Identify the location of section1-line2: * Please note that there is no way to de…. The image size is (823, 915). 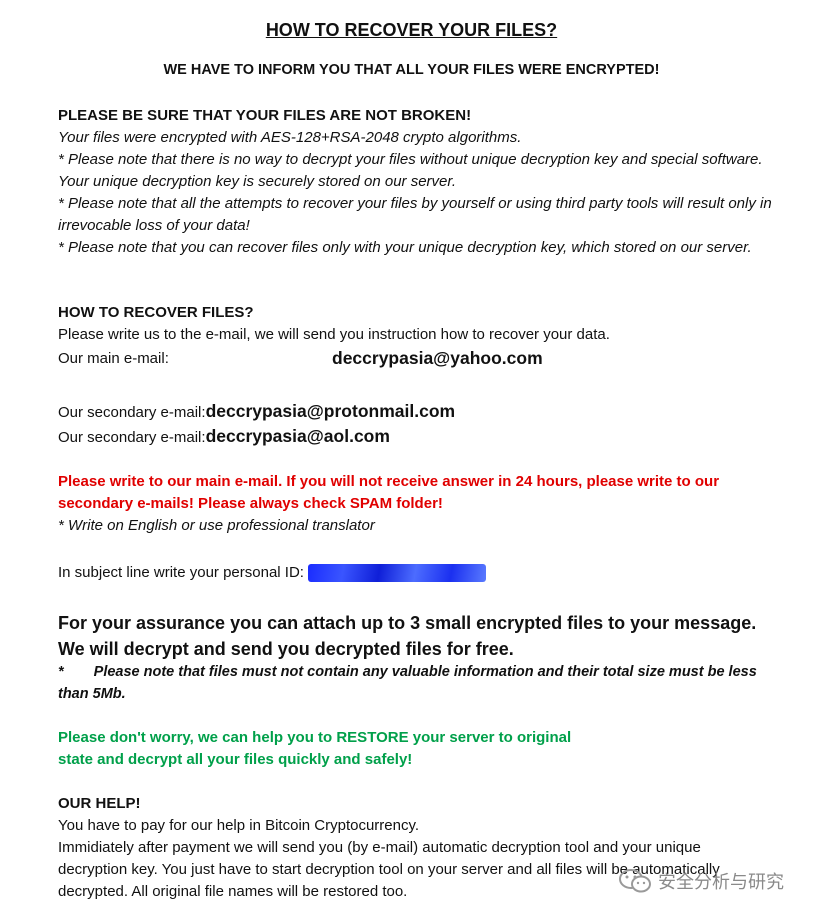
(410, 170).